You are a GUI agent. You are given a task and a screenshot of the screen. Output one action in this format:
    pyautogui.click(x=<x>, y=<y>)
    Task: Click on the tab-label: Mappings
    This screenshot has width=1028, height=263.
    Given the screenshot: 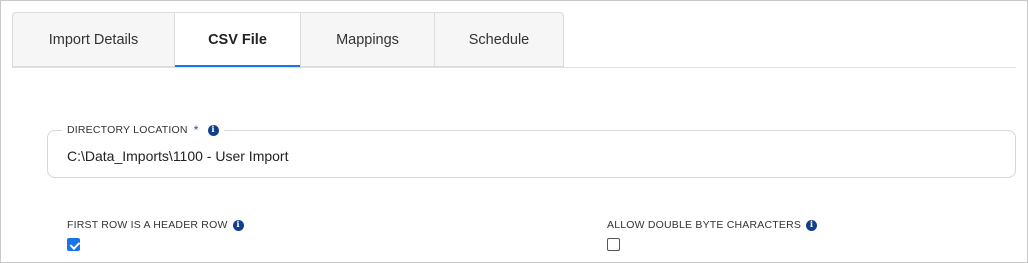 What is the action you would take?
    pyautogui.click(x=367, y=39)
    